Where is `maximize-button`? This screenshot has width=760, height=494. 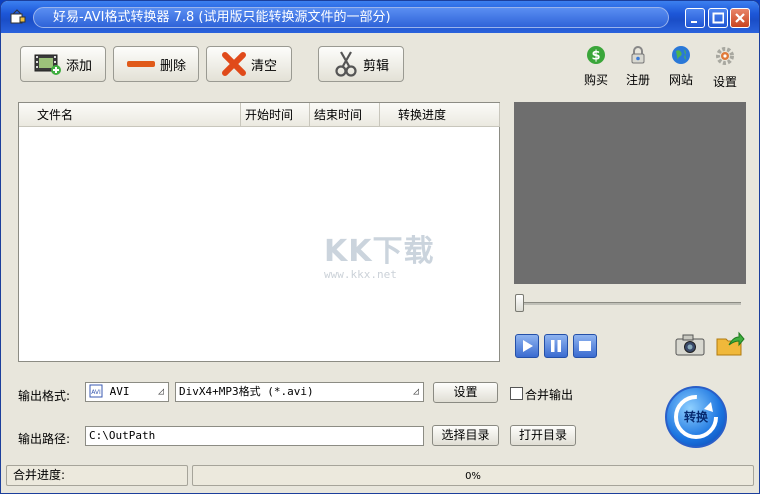 maximize-button is located at coordinates (718, 18).